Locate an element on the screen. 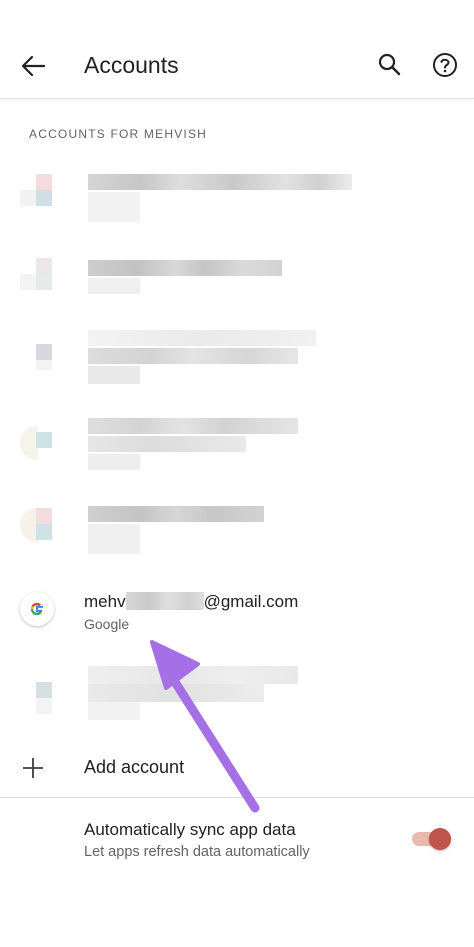  toggle-thumb is located at coordinates (440, 839).